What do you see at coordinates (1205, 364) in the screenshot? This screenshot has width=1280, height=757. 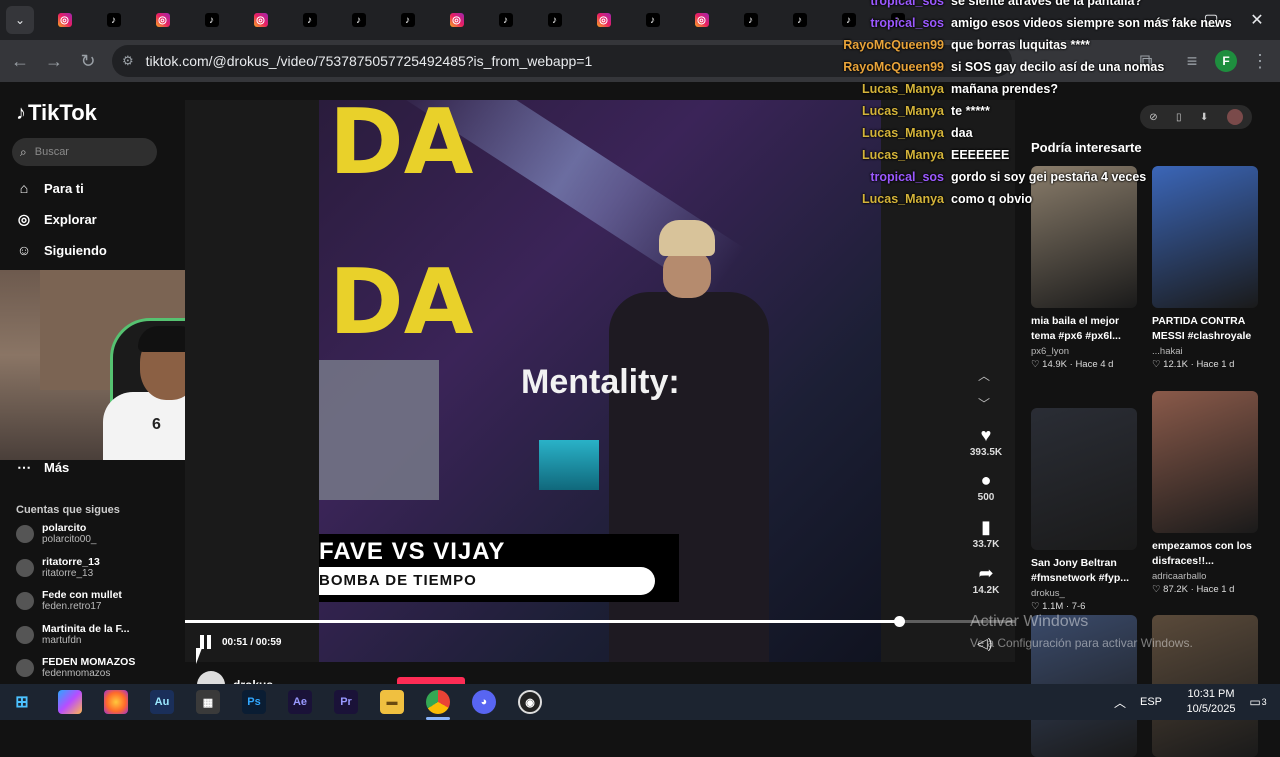 I see `card-meta: ♡ 12.1K · Hace 1 d` at bounding box center [1205, 364].